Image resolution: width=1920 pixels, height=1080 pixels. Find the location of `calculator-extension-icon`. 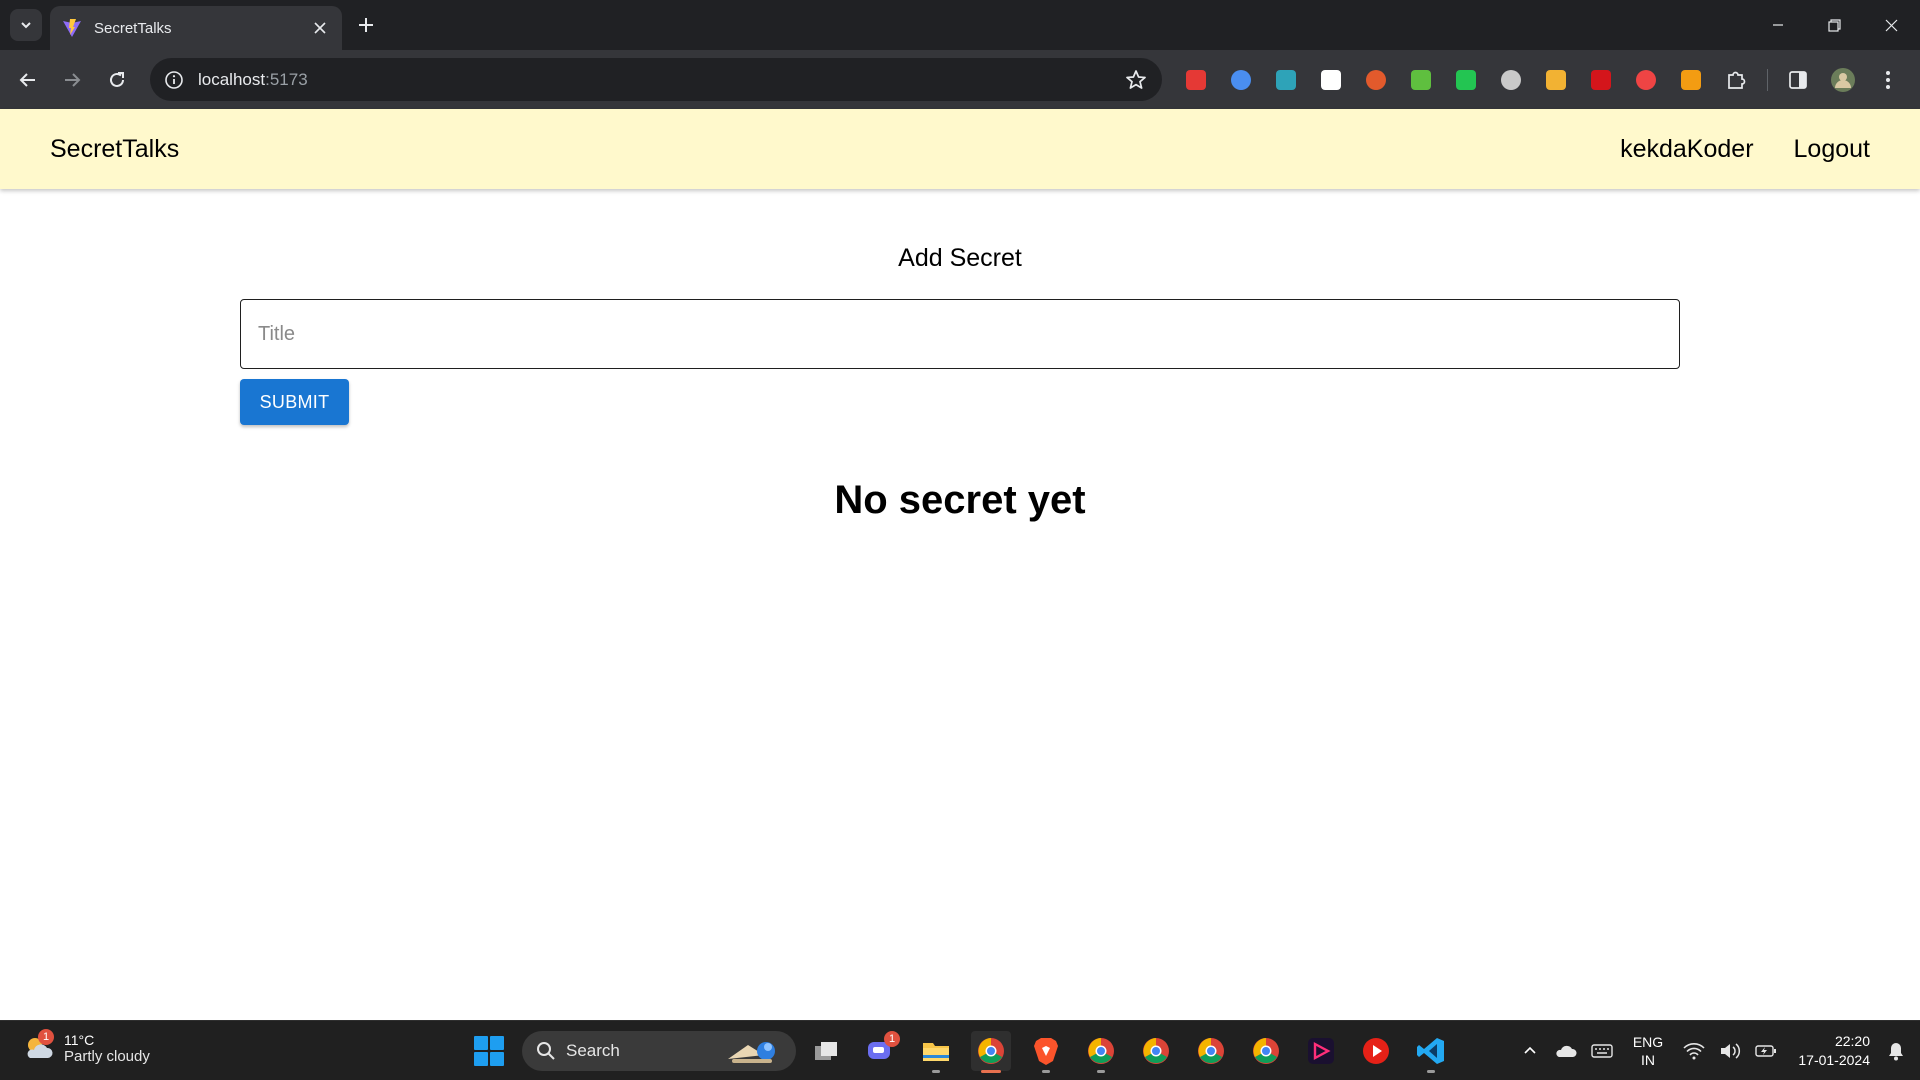

calculator-extension-icon is located at coordinates (1286, 80).